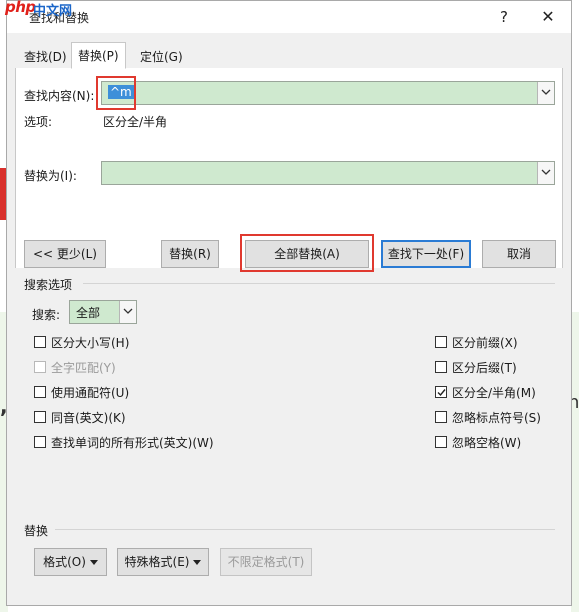 The height and width of the screenshot is (612, 579). Describe the element at coordinates (103, 312) in the screenshot. I see `search-direction-select: 全部` at that location.